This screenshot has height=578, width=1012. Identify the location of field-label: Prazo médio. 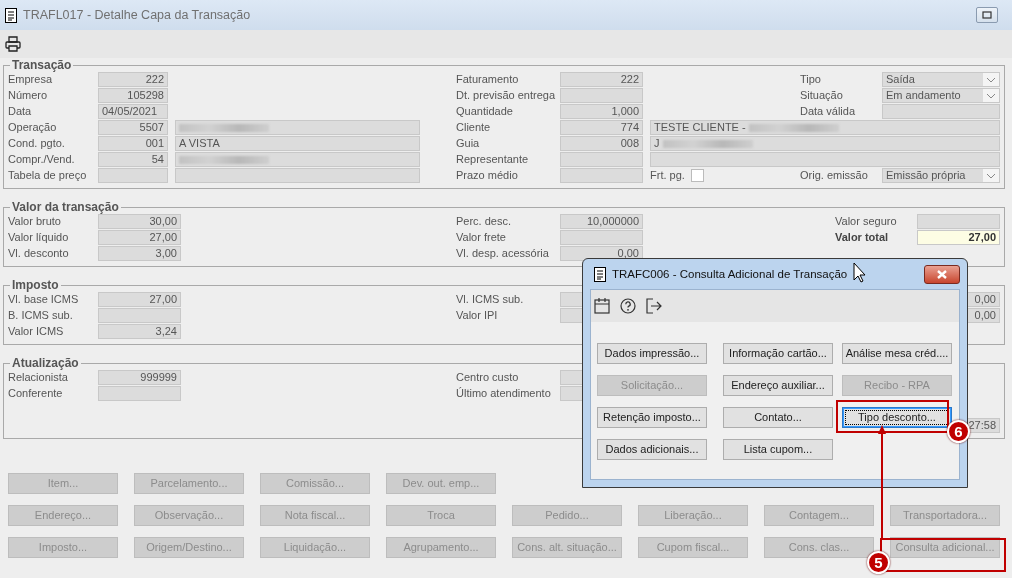
(487, 175).